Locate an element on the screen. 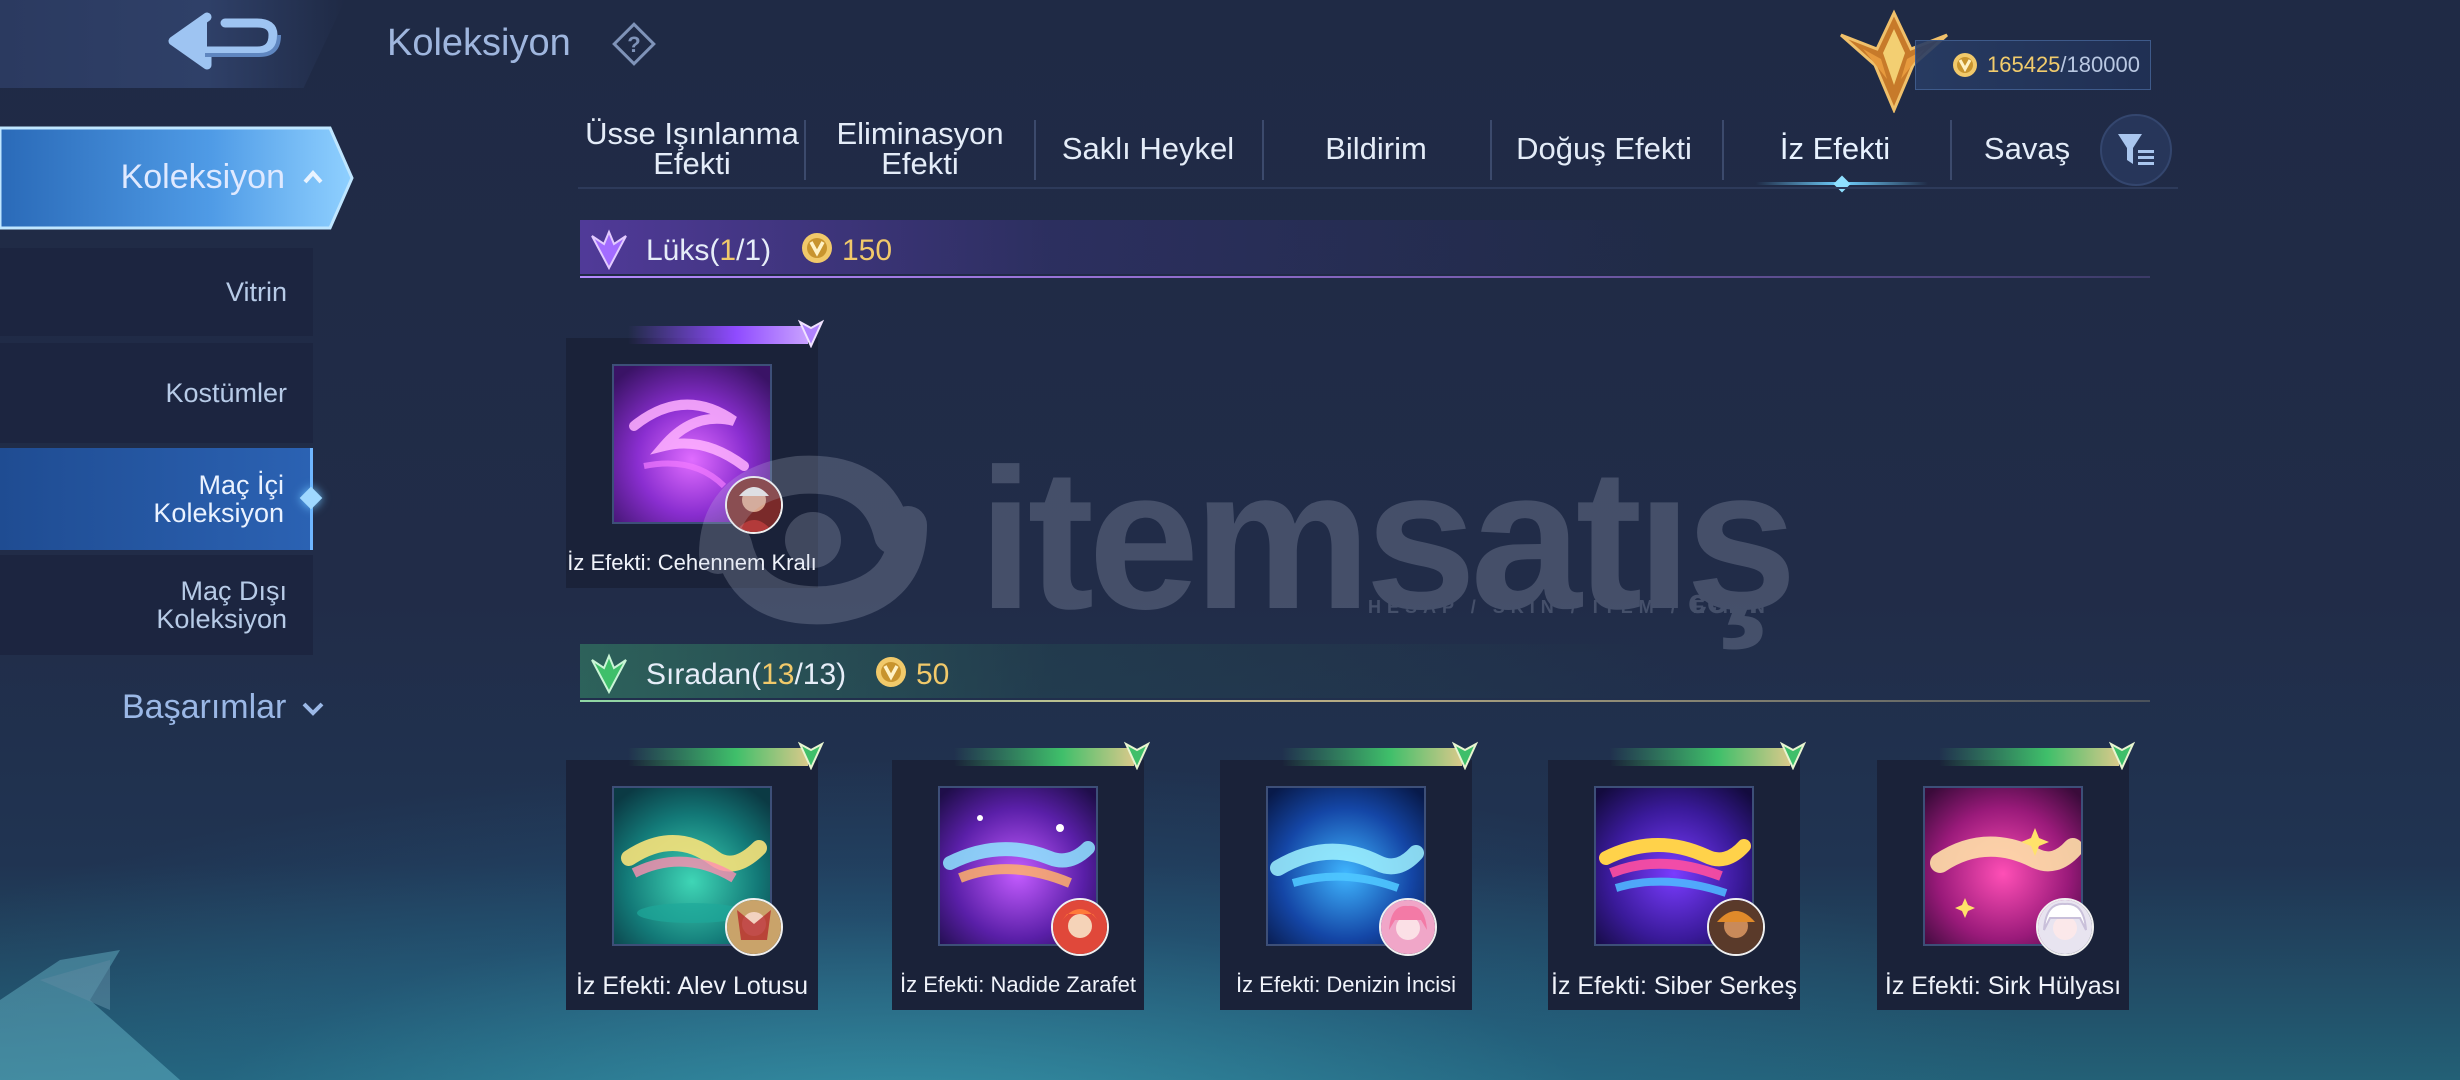 Image resolution: width=2460 pixels, height=1080 pixels. filter-button is located at coordinates (2136, 150).